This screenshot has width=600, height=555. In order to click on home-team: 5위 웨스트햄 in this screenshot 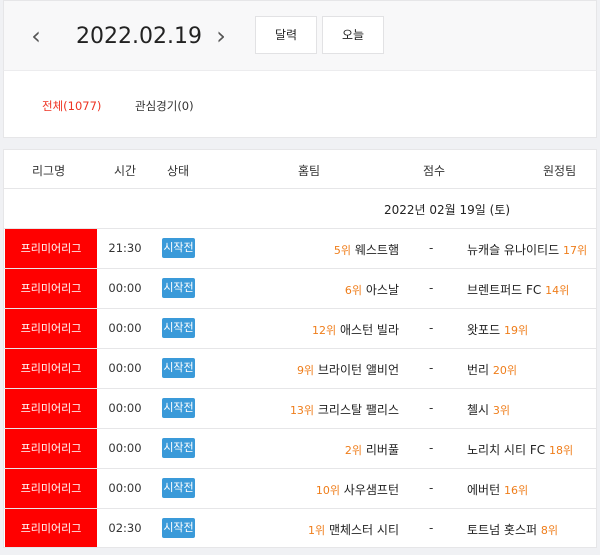, I will do `click(366, 249)`.